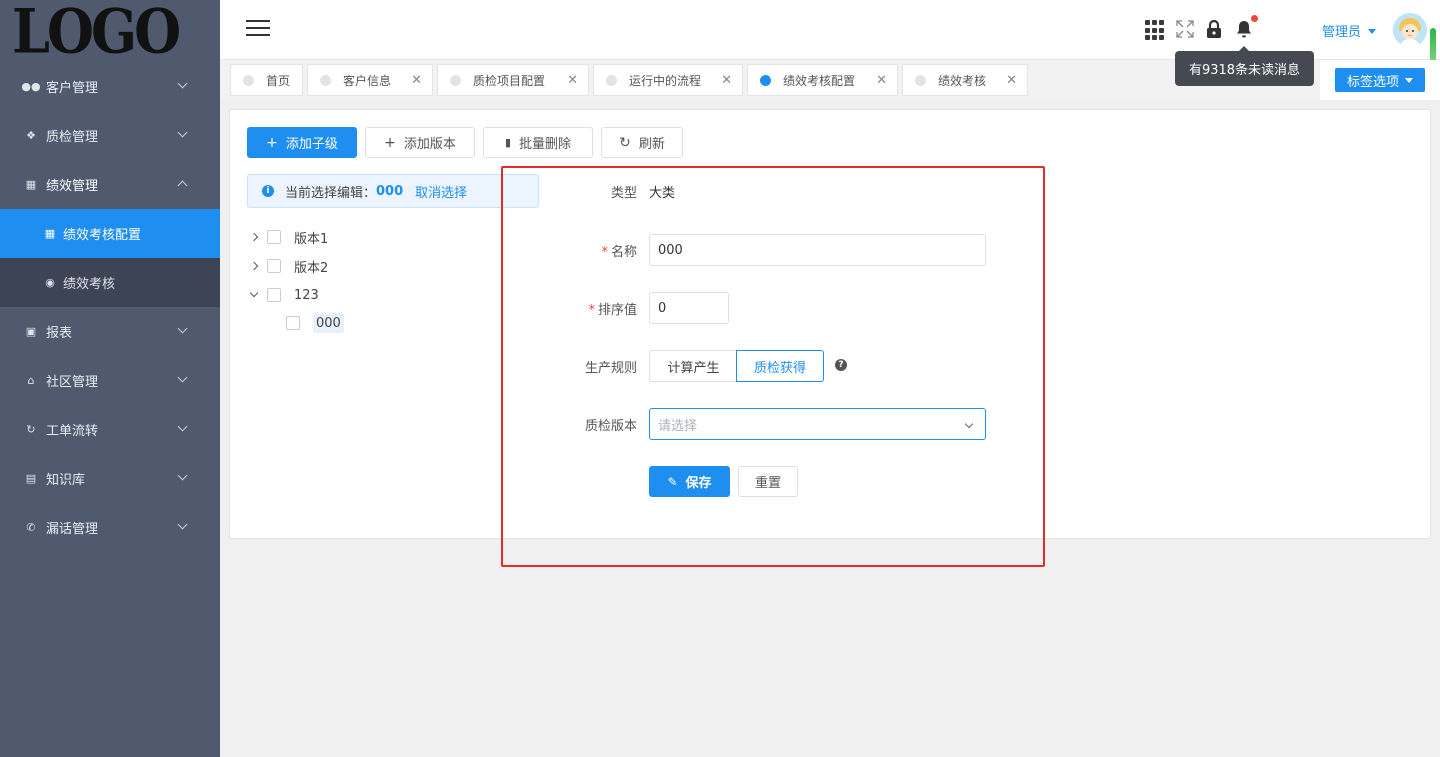  Describe the element at coordinates (284, 295) in the screenshot. I see `tree-node: 123` at that location.